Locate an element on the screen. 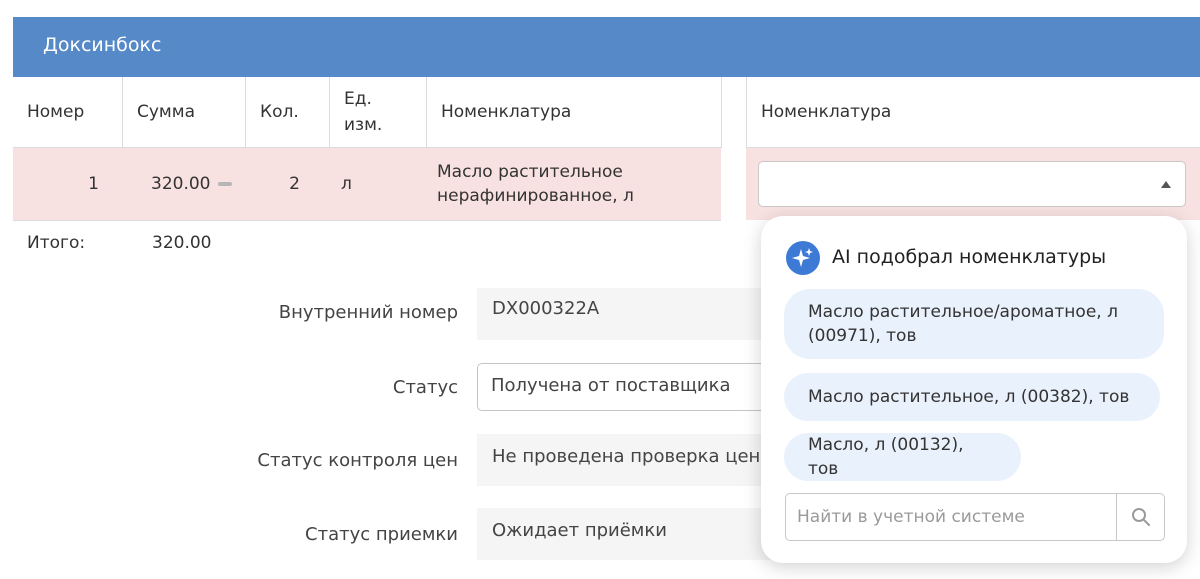 The image size is (1200, 579). search-icon is located at coordinates (1140, 517).